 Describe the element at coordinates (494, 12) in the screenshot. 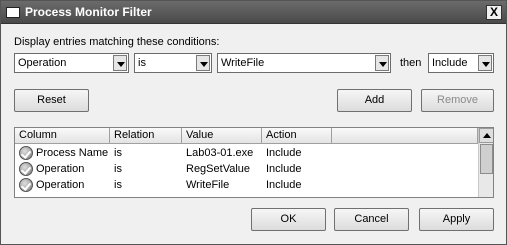

I see `close-button: X` at that location.